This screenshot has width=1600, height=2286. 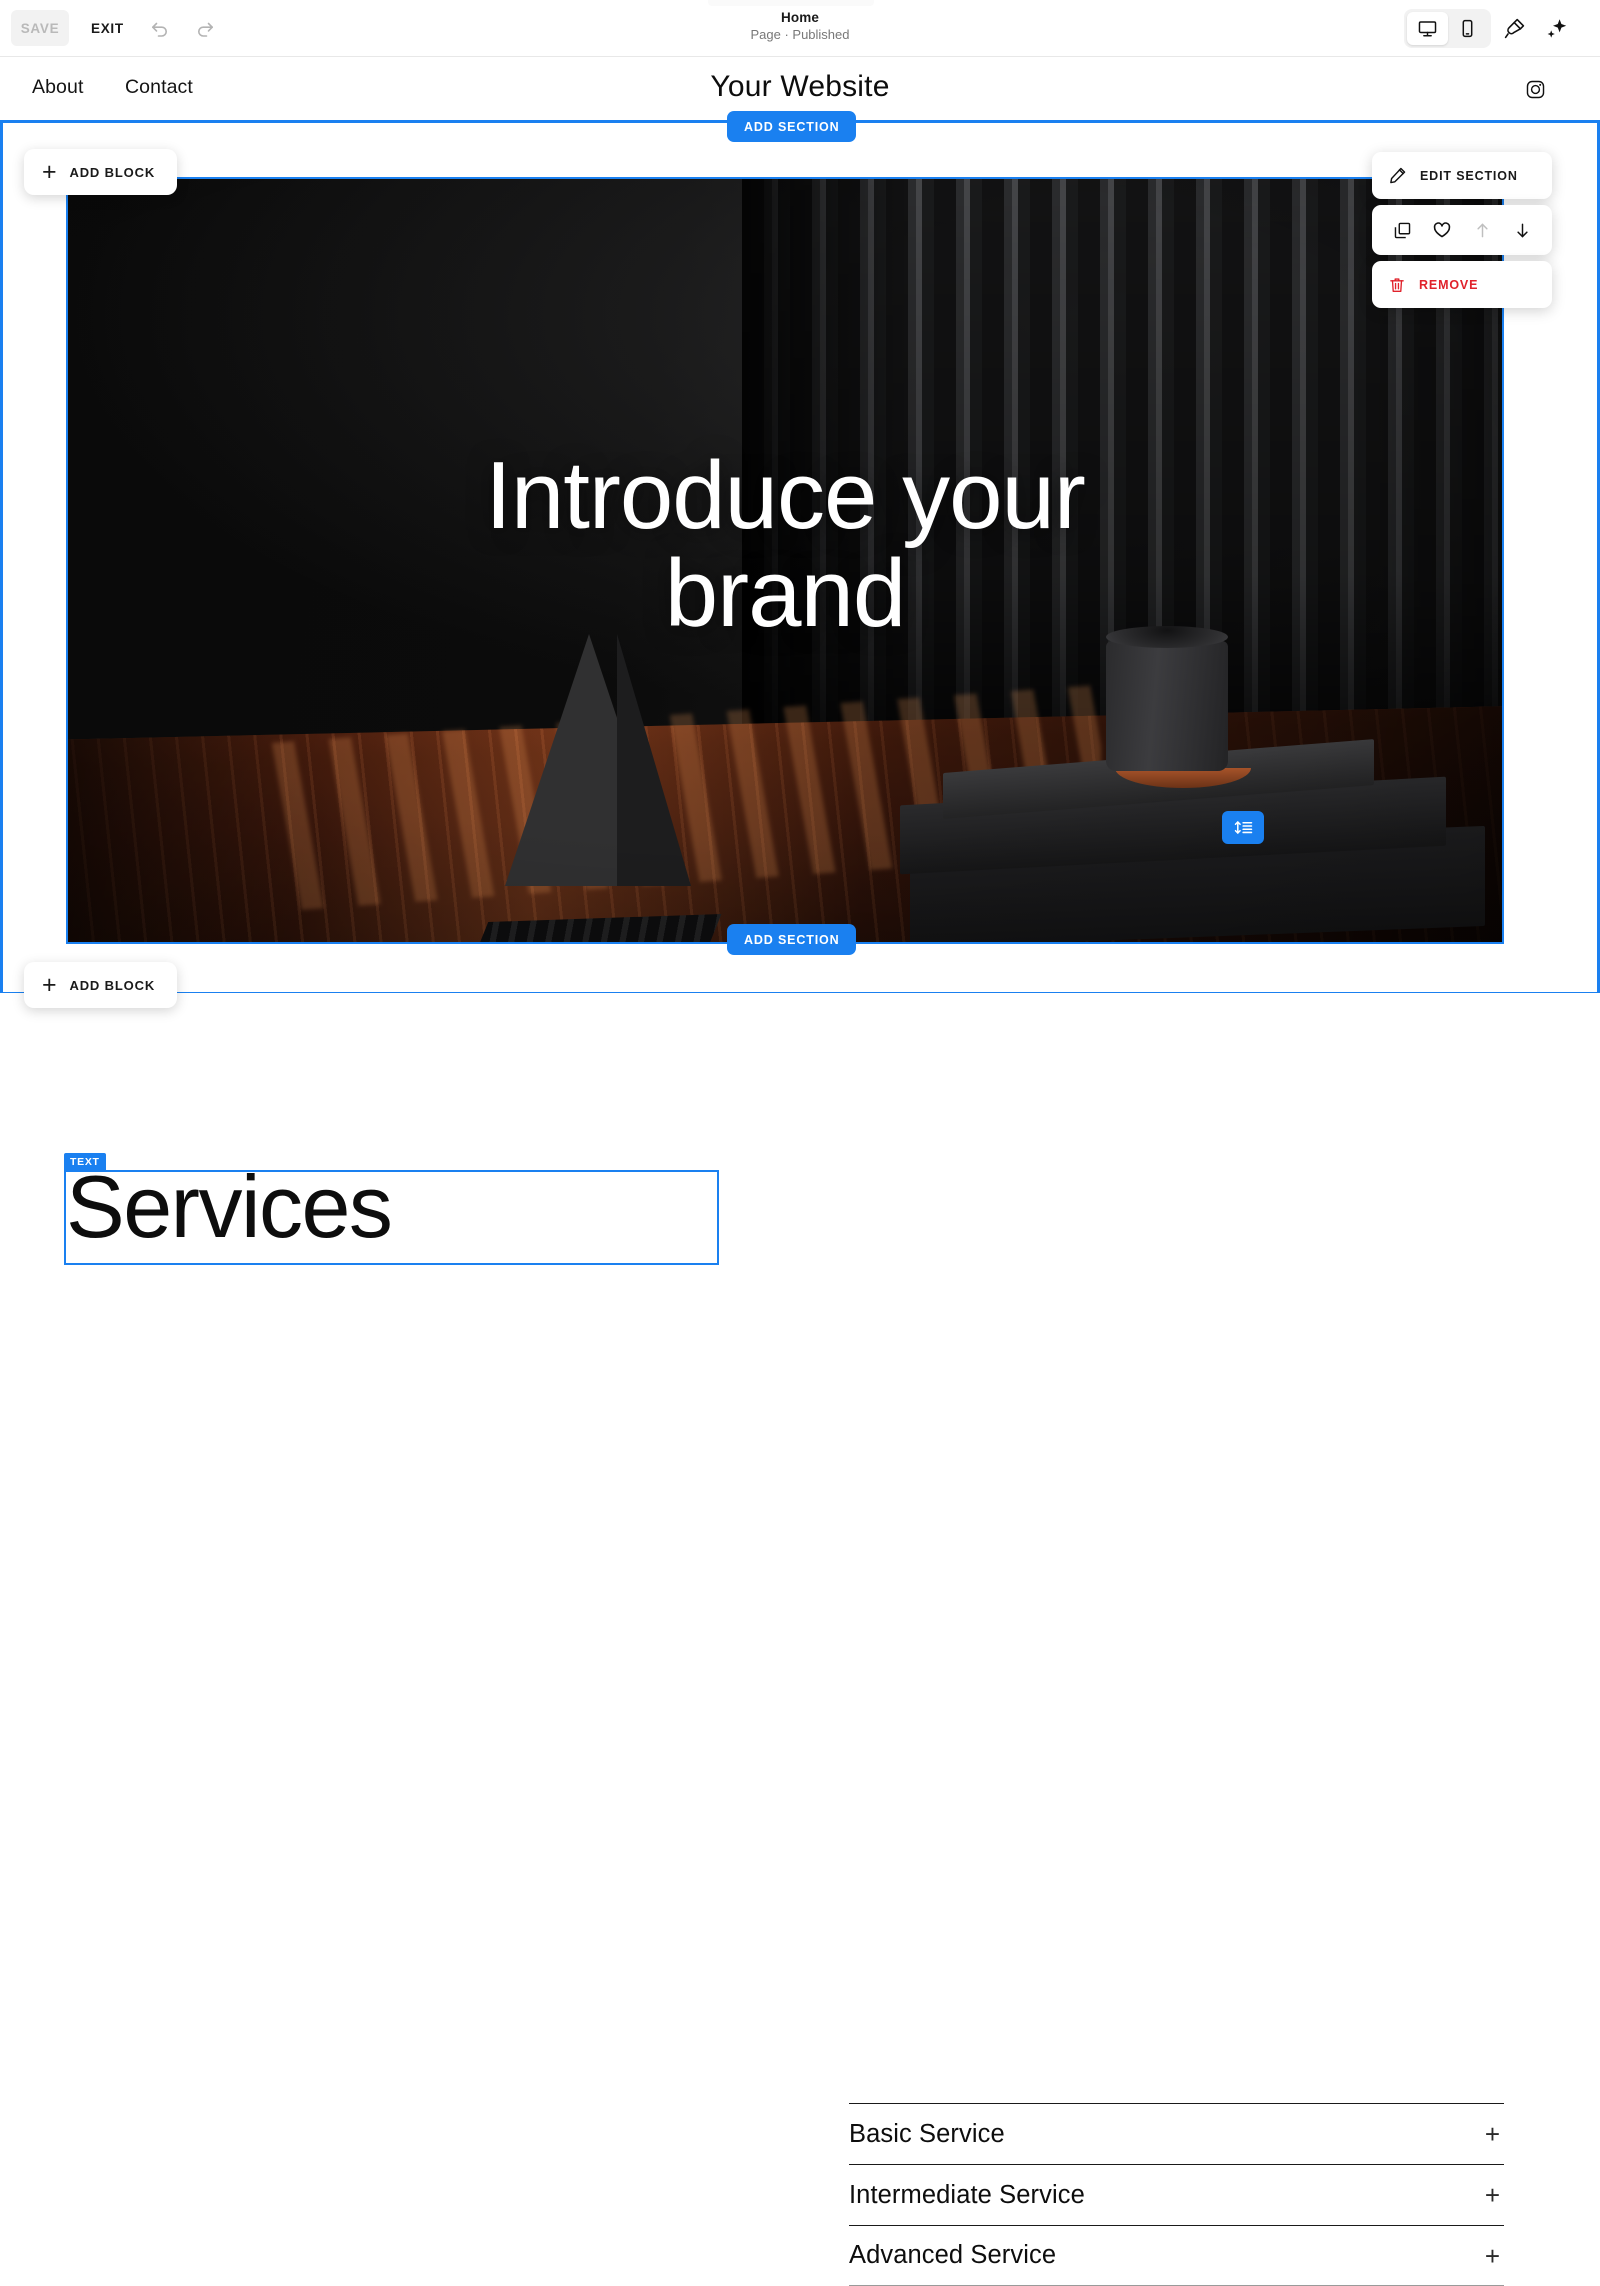 I want to click on section-actions-card, so click(x=1462, y=230).